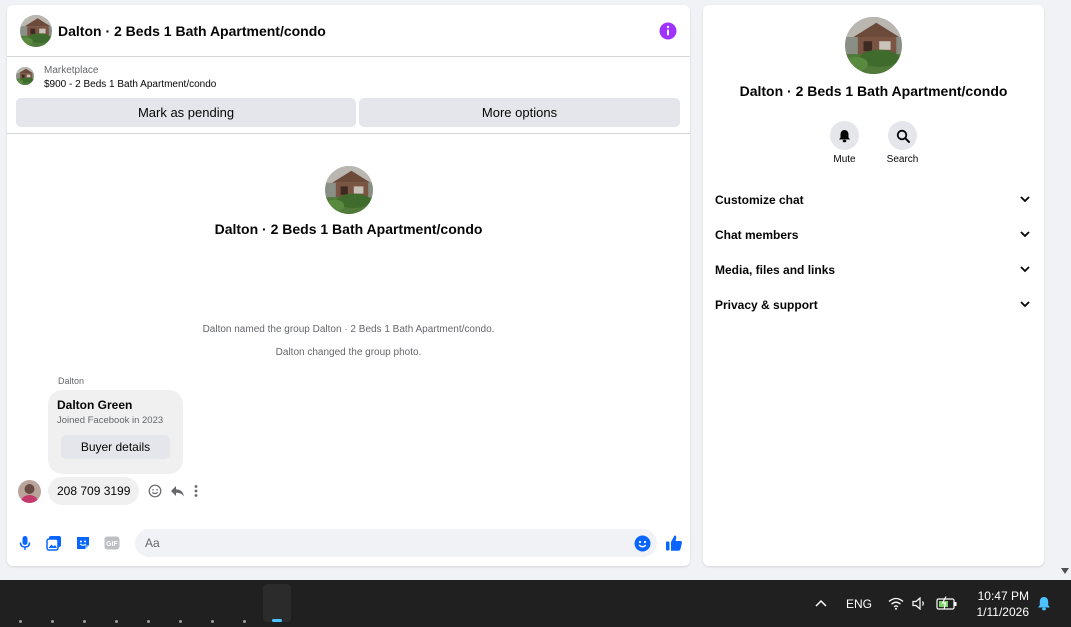 This screenshot has width=1071, height=627. I want to click on message-composer: GIF, so click(348, 543).